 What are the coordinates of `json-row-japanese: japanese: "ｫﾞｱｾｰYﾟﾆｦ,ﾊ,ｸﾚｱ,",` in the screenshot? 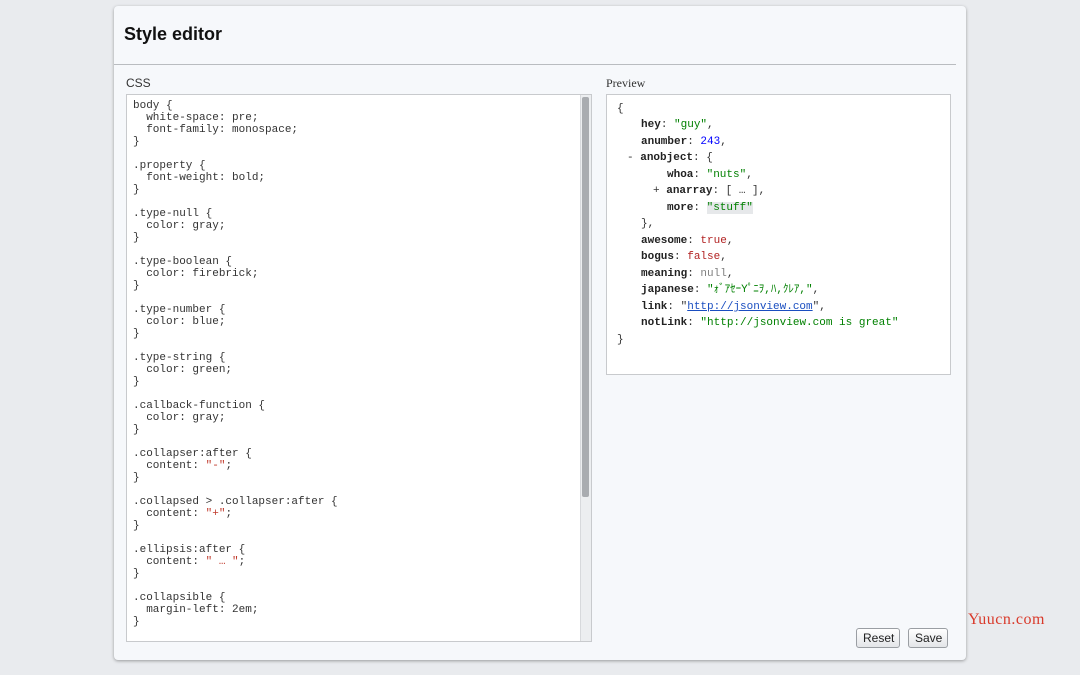 It's located at (730, 290).